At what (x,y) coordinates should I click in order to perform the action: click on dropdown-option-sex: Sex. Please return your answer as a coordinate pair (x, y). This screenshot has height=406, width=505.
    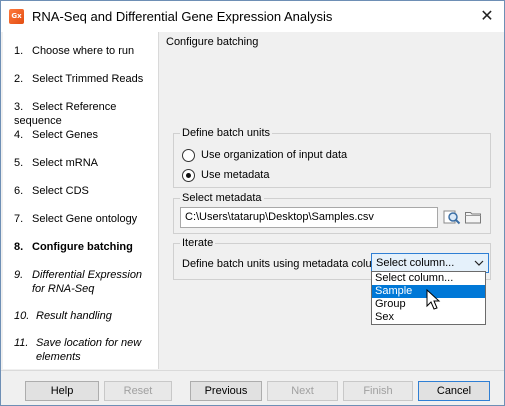
    Looking at the image, I should click on (428, 317).